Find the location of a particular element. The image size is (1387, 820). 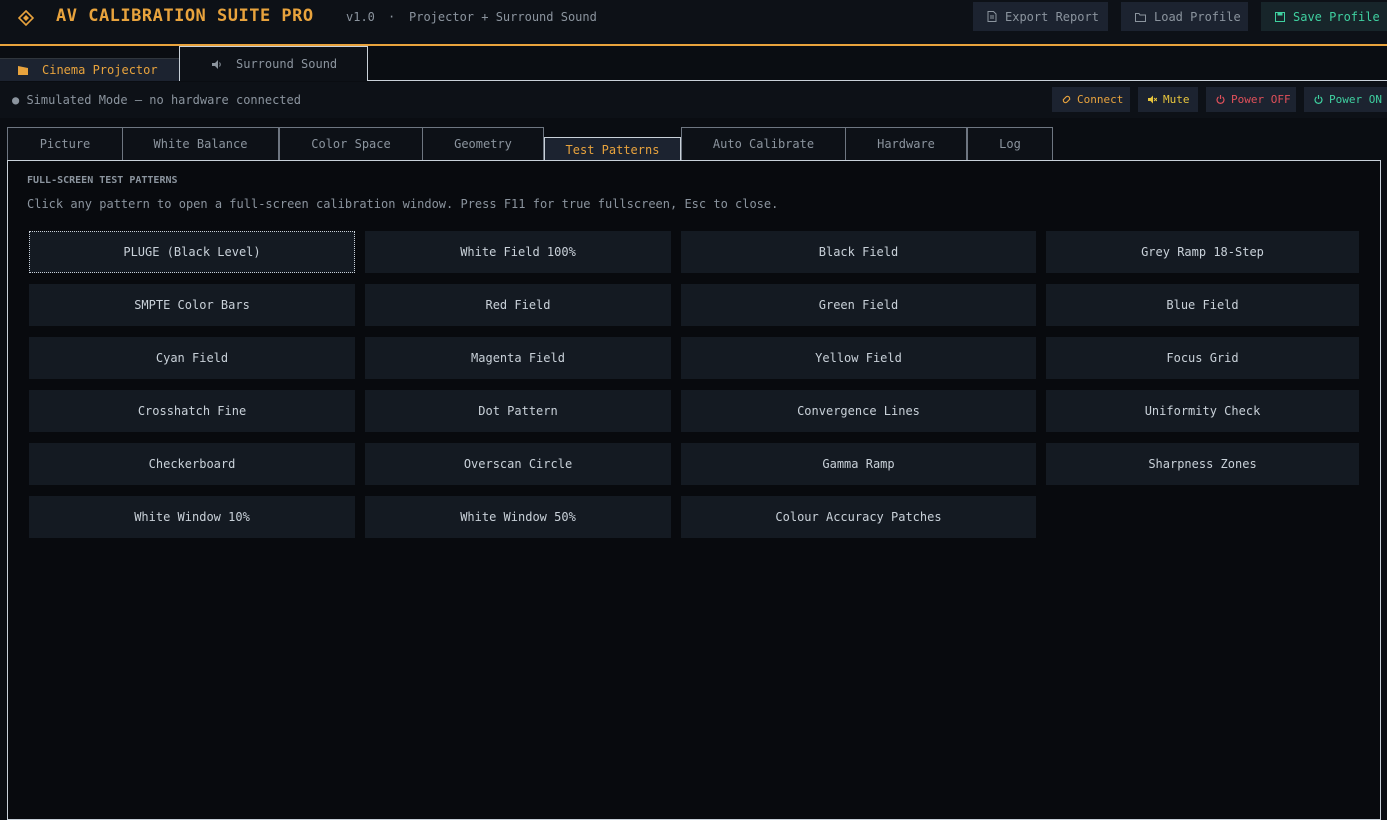

section-title: FULL-SCREEN TEST PATTERNS is located at coordinates (102, 180).